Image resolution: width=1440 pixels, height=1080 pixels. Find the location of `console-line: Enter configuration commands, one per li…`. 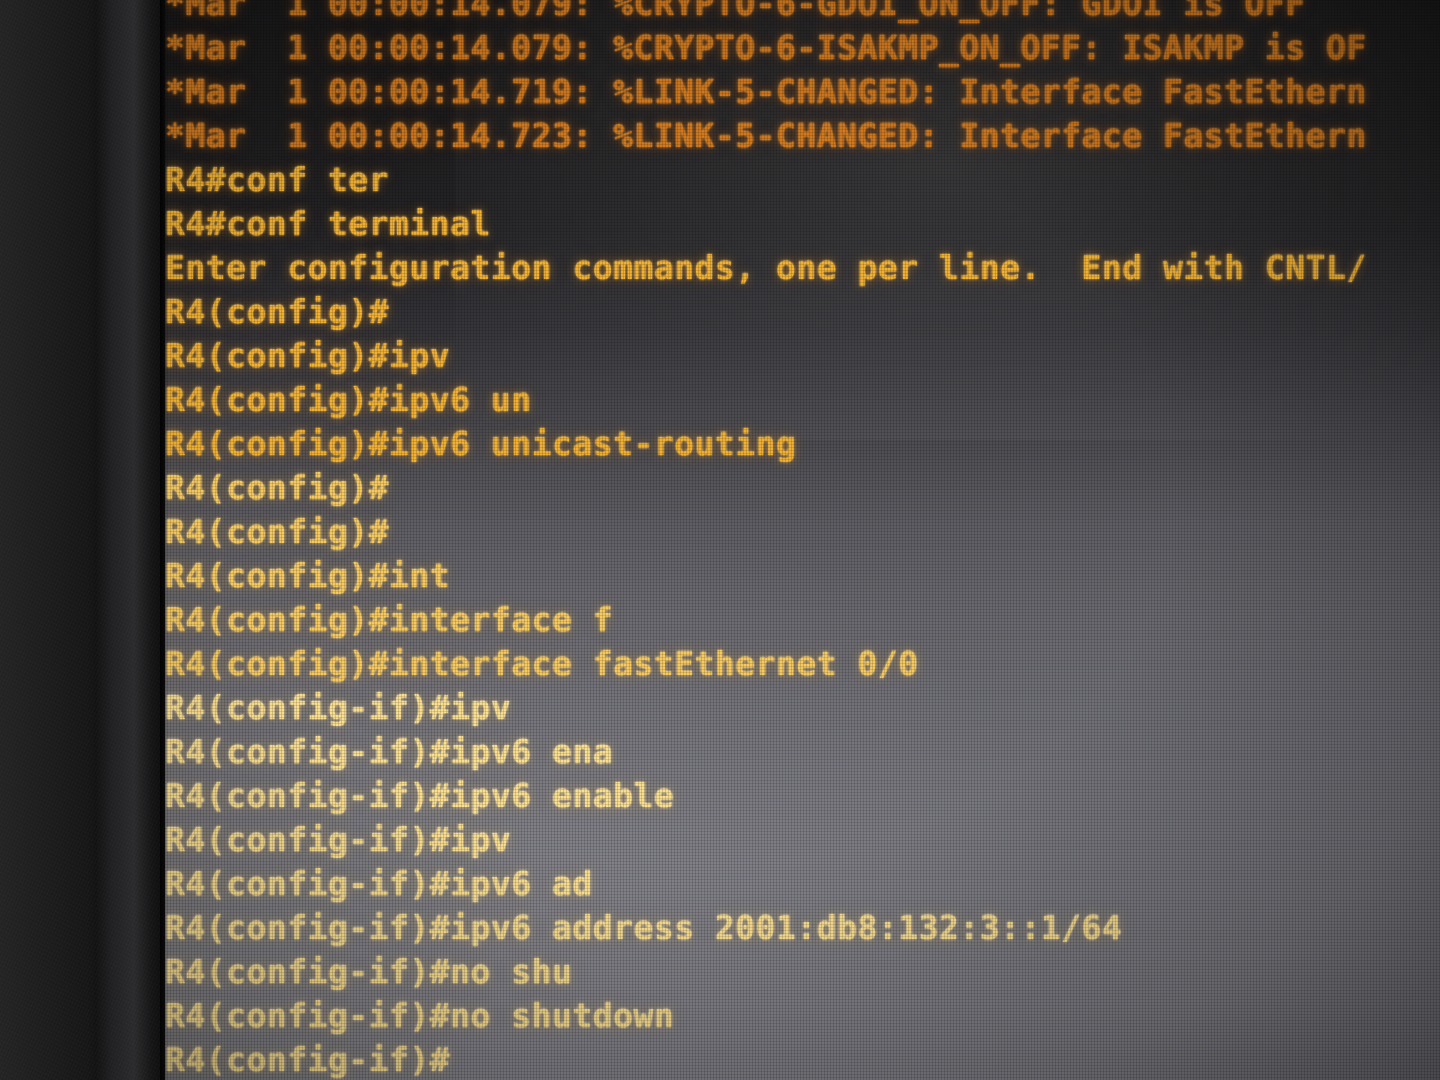

console-line: Enter configuration commands, one per li… is located at coordinates (766, 267).